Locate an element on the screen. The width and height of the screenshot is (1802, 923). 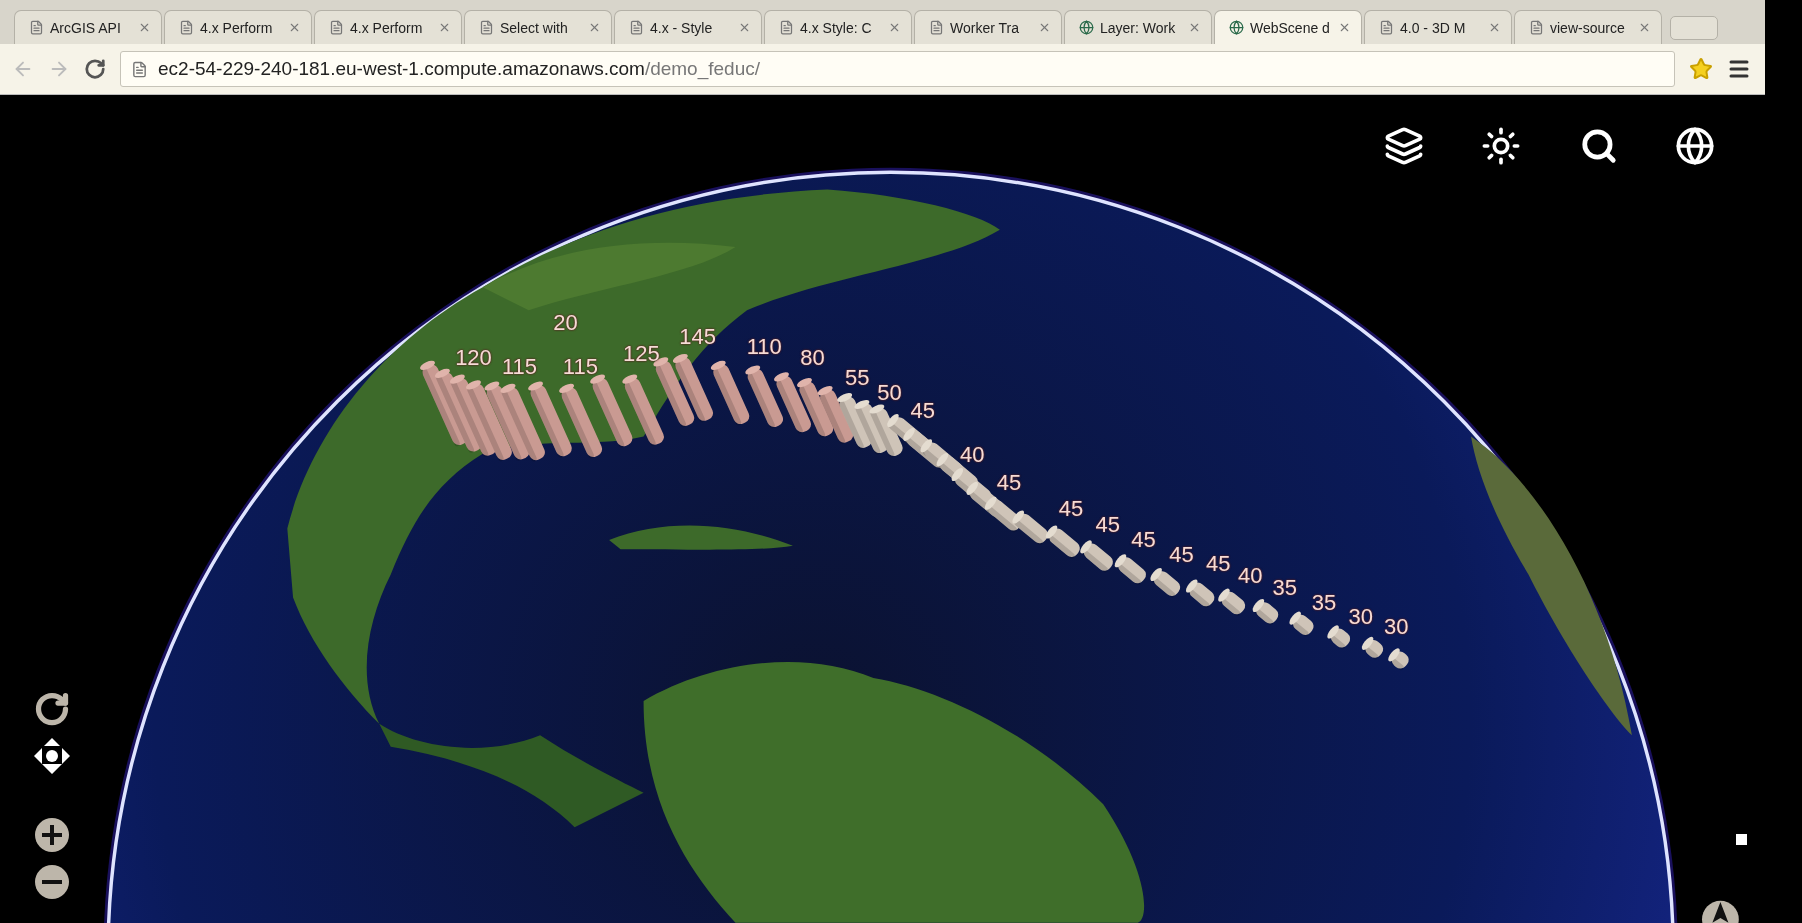
rotate-icon is located at coordinates (51, 708).